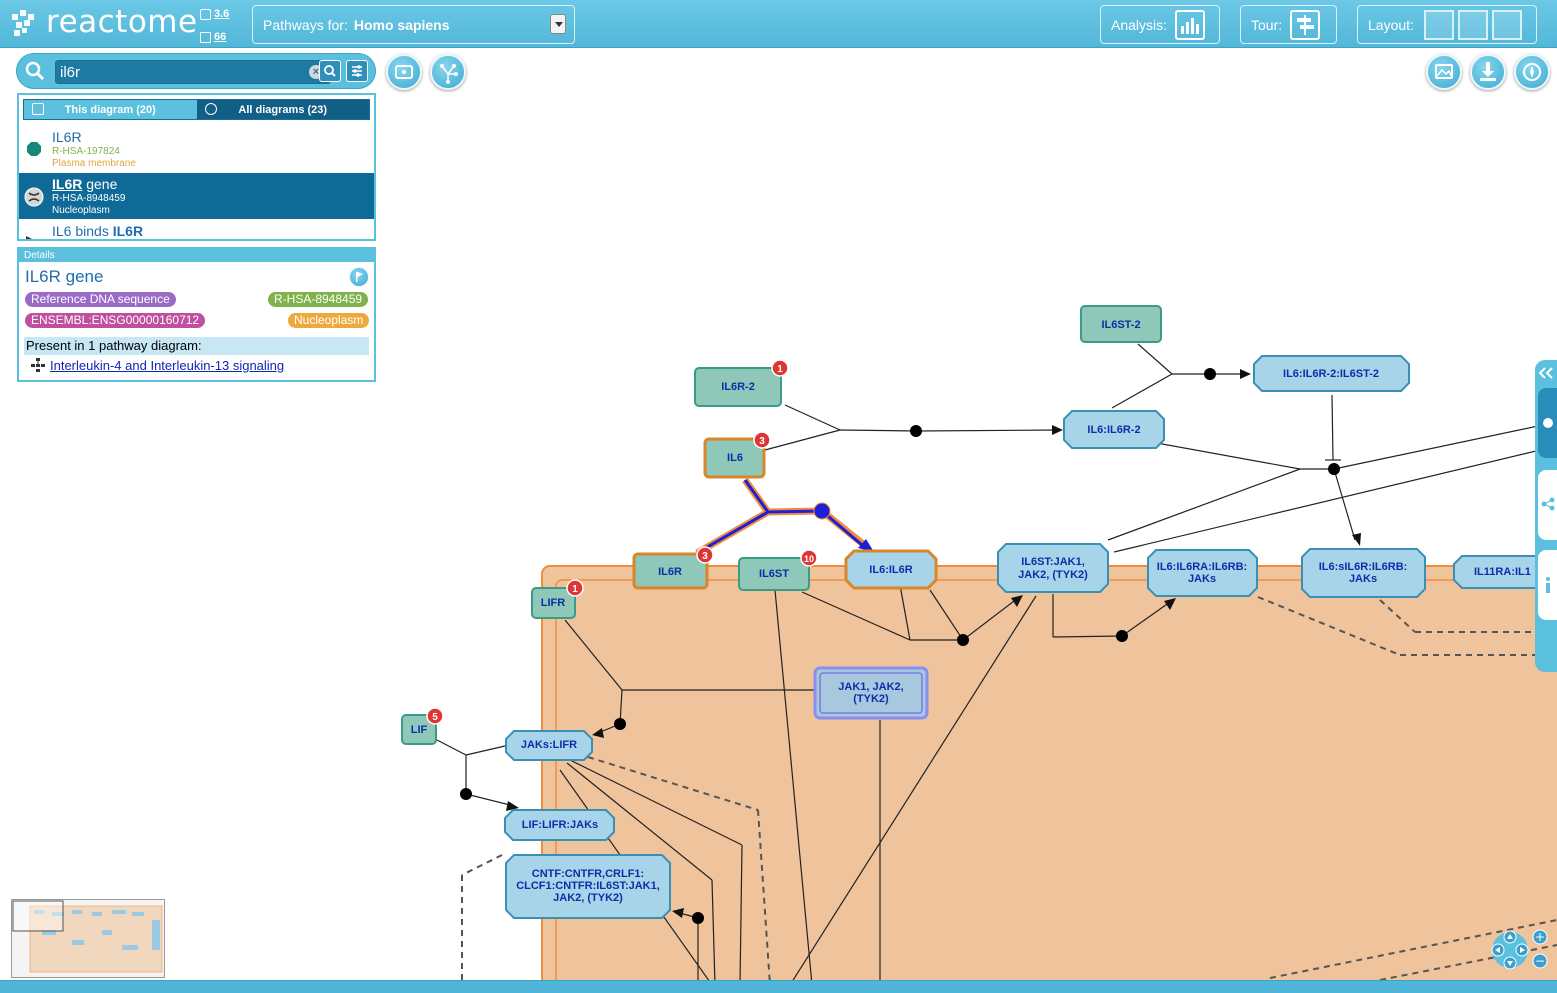  Describe the element at coordinates (1438, 24) in the screenshot. I see `layout-left-panel-icon` at that location.